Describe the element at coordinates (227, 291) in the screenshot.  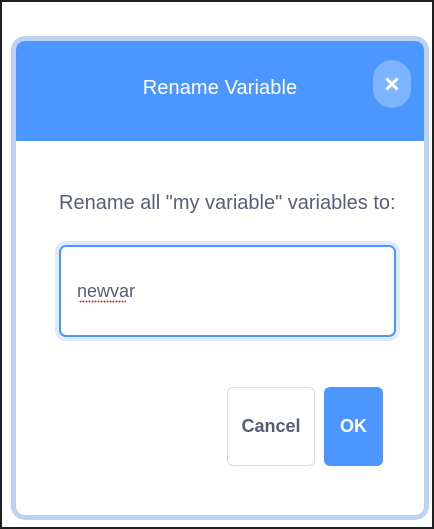
I see `variable-name-input` at that location.